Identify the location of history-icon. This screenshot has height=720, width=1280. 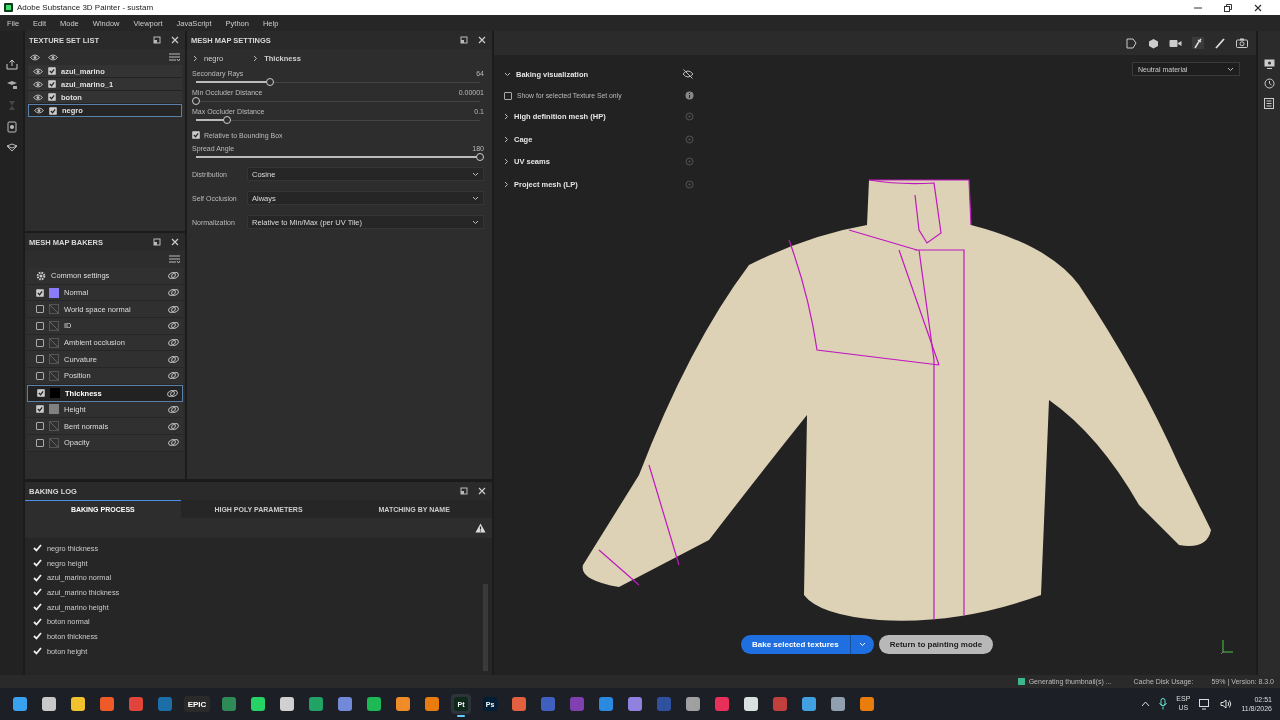
(1269, 83).